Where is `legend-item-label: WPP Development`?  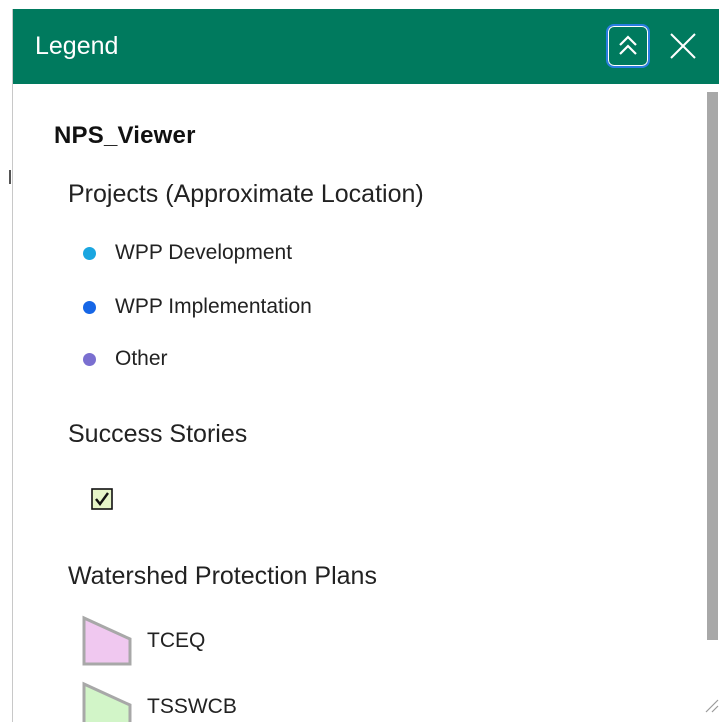
legend-item-label: WPP Development is located at coordinates (204, 252).